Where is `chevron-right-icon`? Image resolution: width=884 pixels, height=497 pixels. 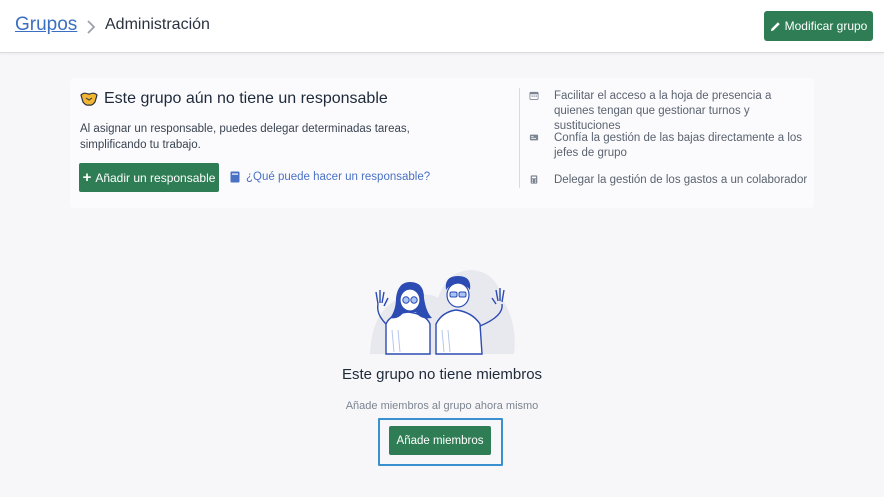
chevron-right-icon is located at coordinates (91, 27).